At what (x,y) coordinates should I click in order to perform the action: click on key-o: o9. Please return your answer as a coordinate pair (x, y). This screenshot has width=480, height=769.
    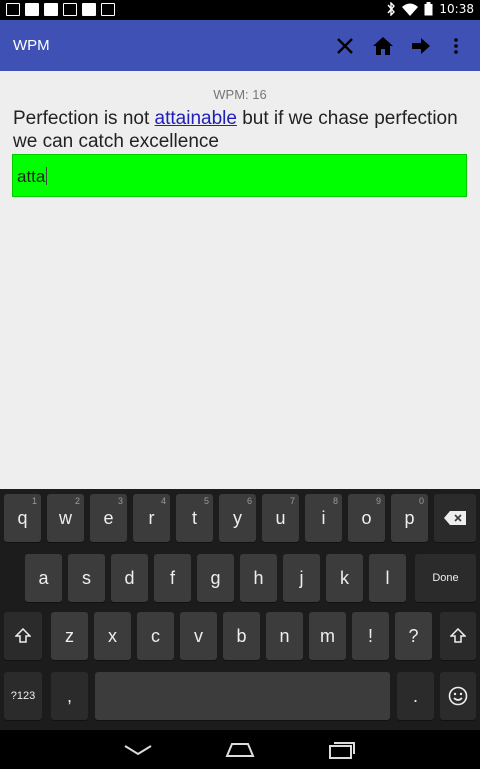
    Looking at the image, I should click on (366, 518).